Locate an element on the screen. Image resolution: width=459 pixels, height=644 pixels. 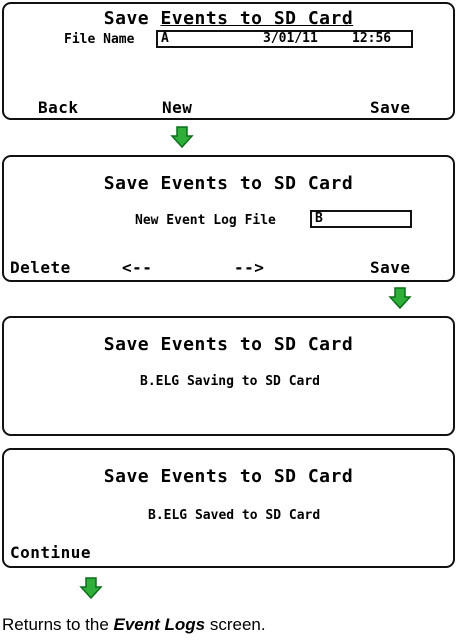
saving-message: B.ELG Saving to SD Card is located at coordinates (230, 381).